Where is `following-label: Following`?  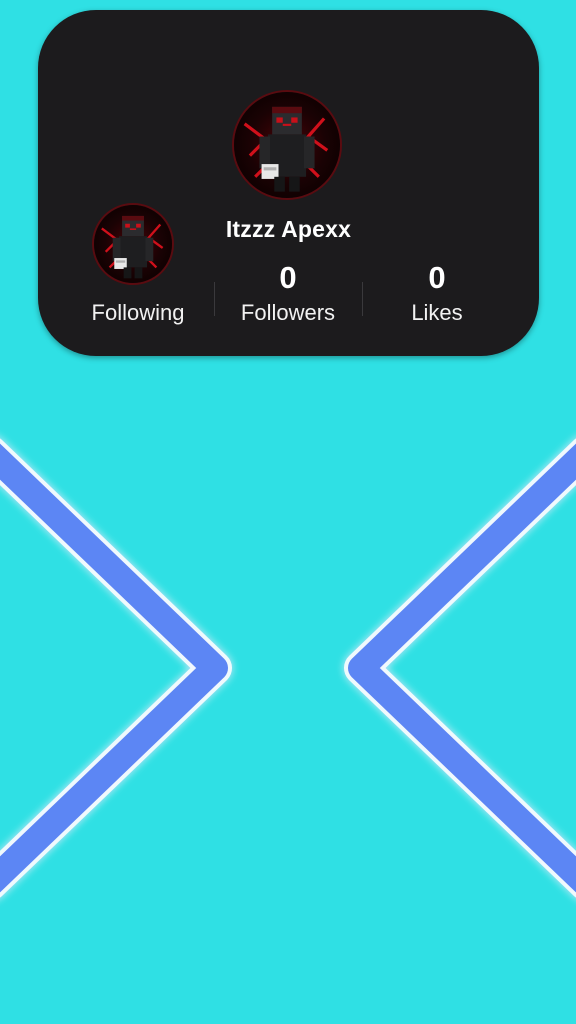
following-label: Following is located at coordinates (138, 312).